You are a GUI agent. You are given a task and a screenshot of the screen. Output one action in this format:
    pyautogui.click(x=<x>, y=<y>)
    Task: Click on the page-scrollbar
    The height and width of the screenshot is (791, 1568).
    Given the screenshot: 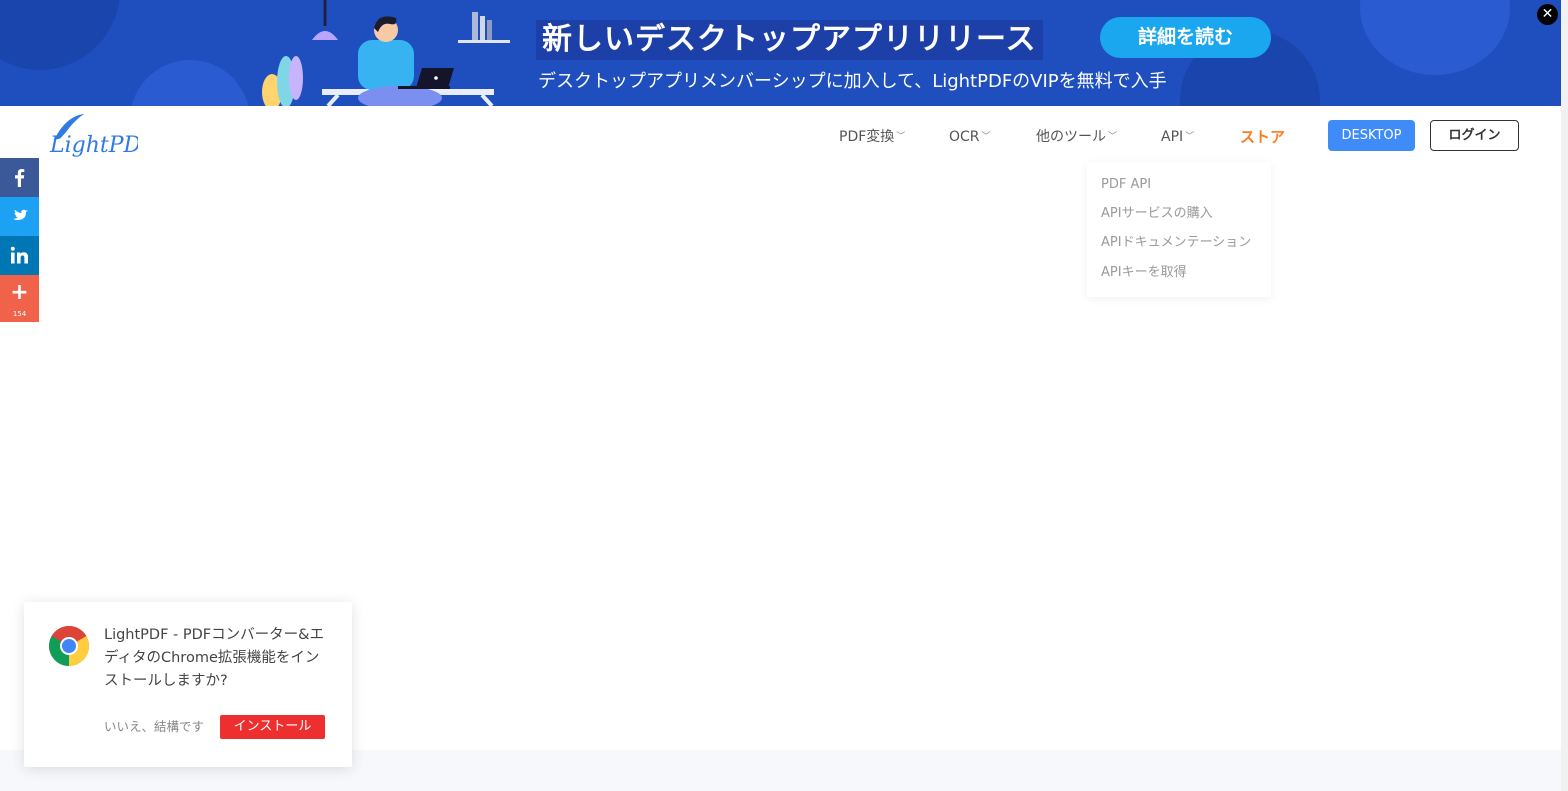 What is the action you would take?
    pyautogui.click(x=1564, y=395)
    